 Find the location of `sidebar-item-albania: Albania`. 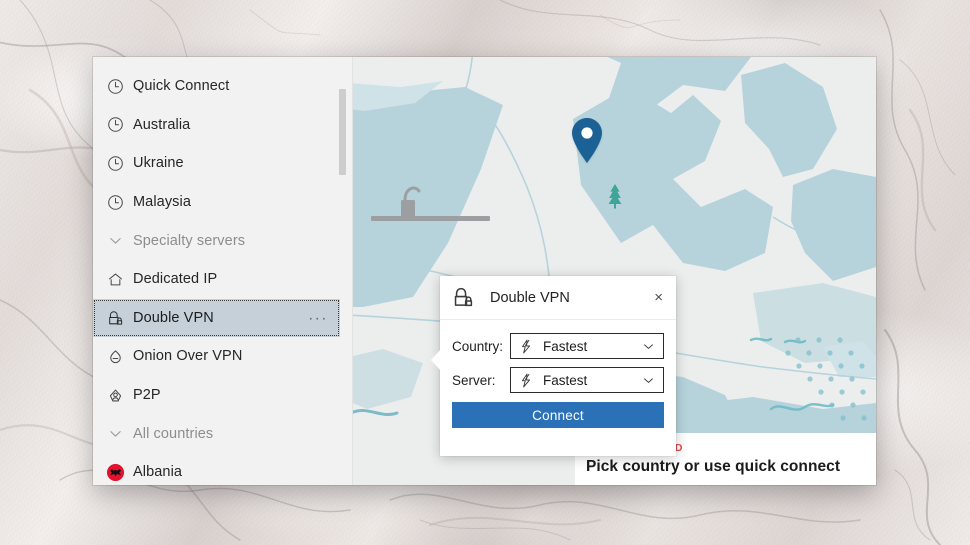

sidebar-item-albania: Albania is located at coordinates (223, 469).